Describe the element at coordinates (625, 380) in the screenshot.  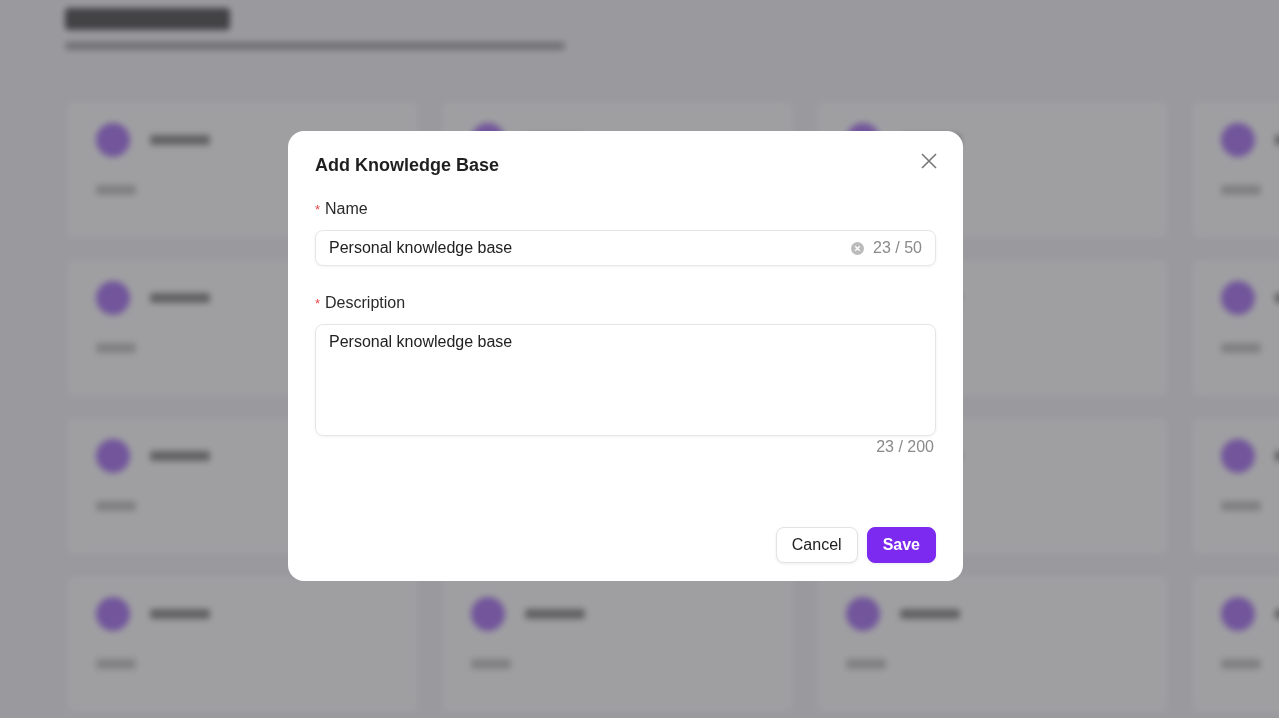
I see `description-textarea: Personal knowledge base` at that location.